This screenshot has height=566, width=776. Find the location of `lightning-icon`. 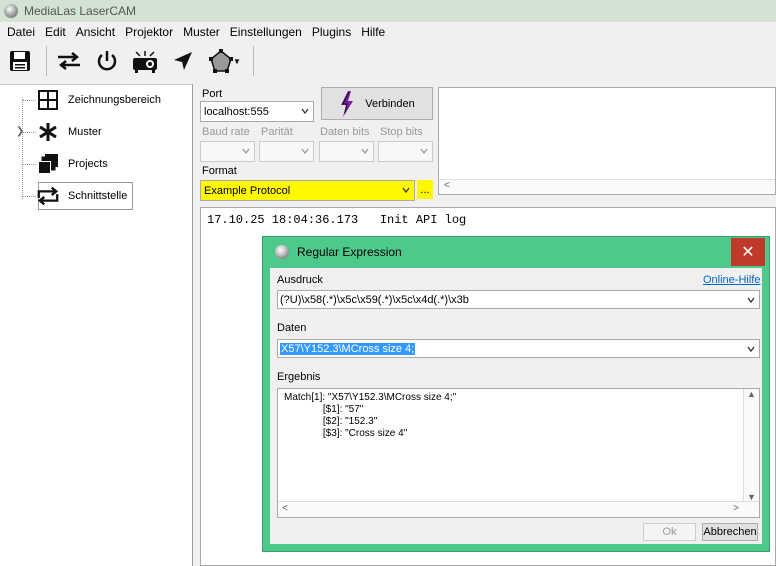

lightning-icon is located at coordinates (347, 103).